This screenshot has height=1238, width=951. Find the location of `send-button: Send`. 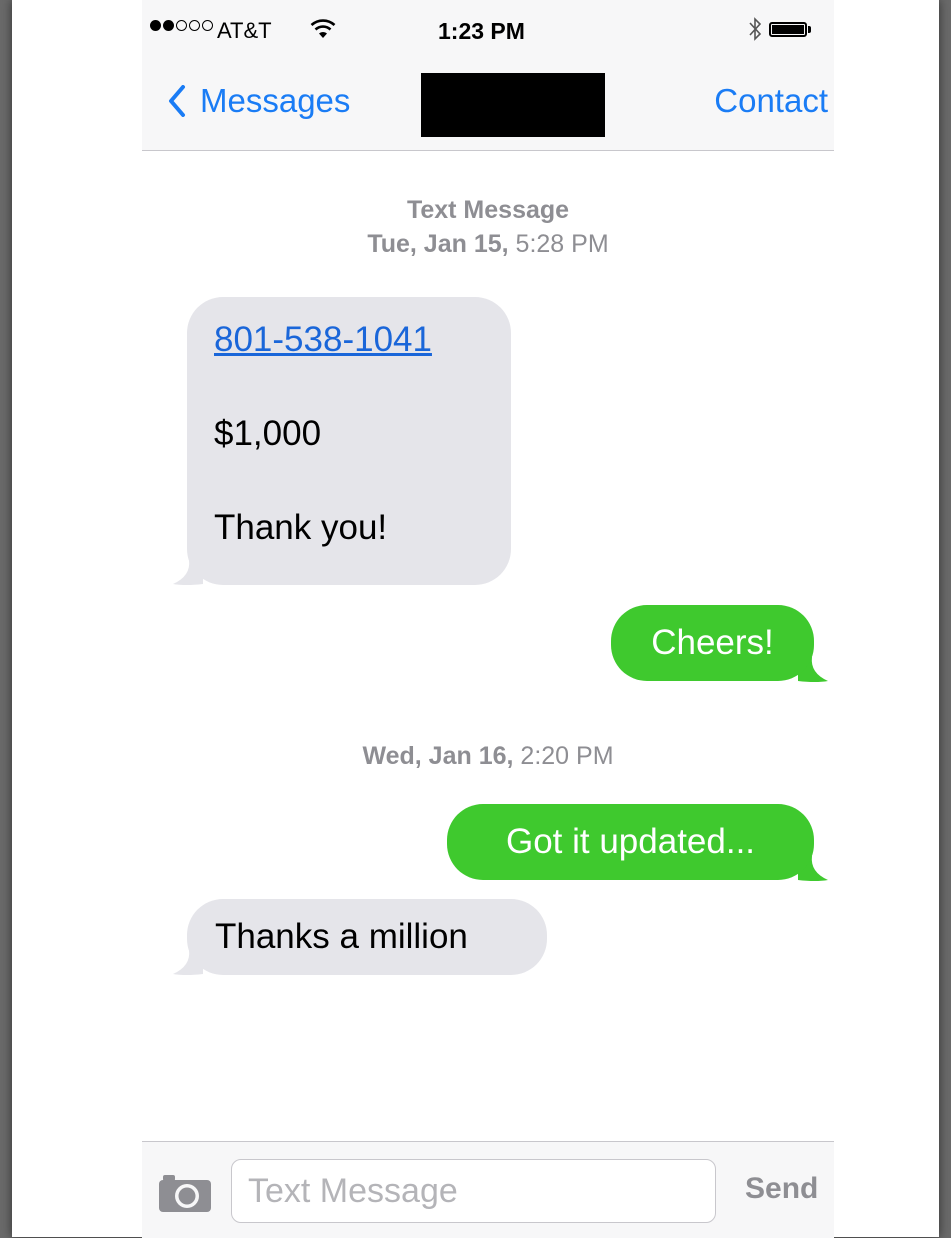

send-button: Send is located at coordinates (781, 1189).